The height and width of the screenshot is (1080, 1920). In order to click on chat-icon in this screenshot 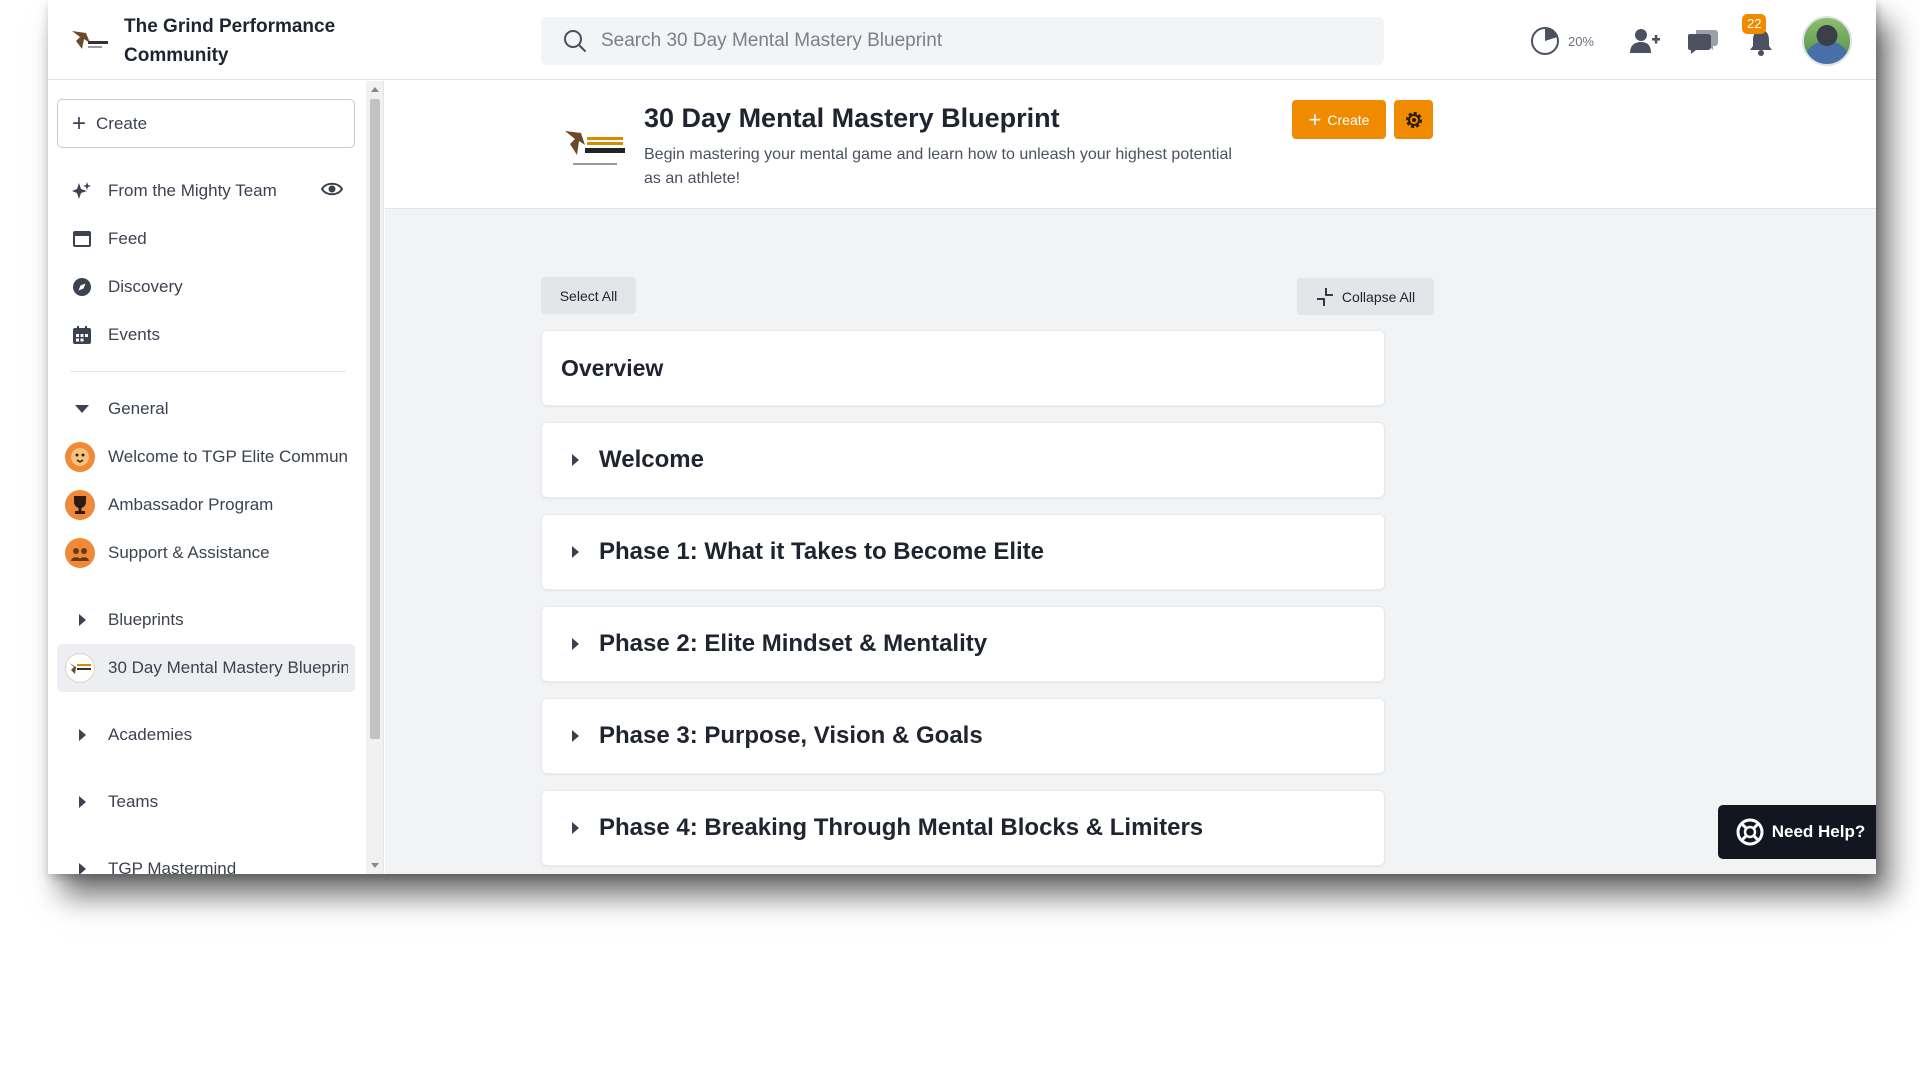, I will do `click(1703, 42)`.